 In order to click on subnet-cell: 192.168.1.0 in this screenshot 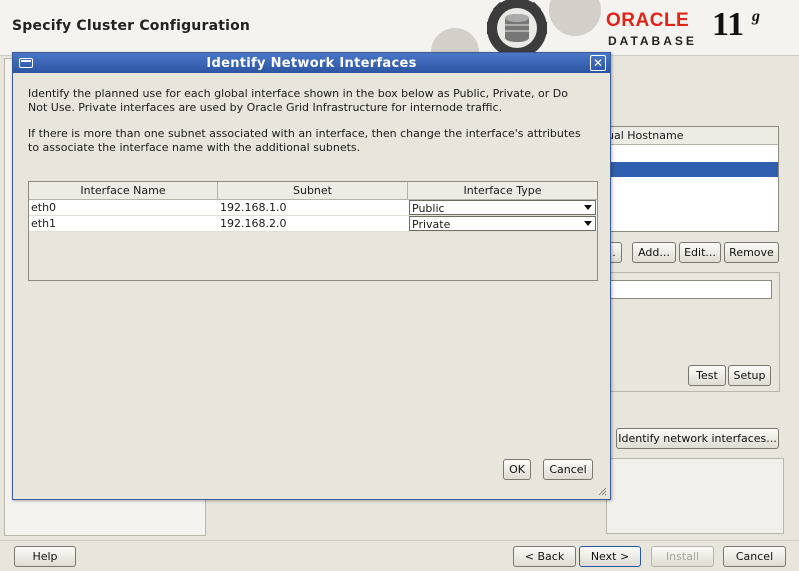, I will do `click(253, 207)`.